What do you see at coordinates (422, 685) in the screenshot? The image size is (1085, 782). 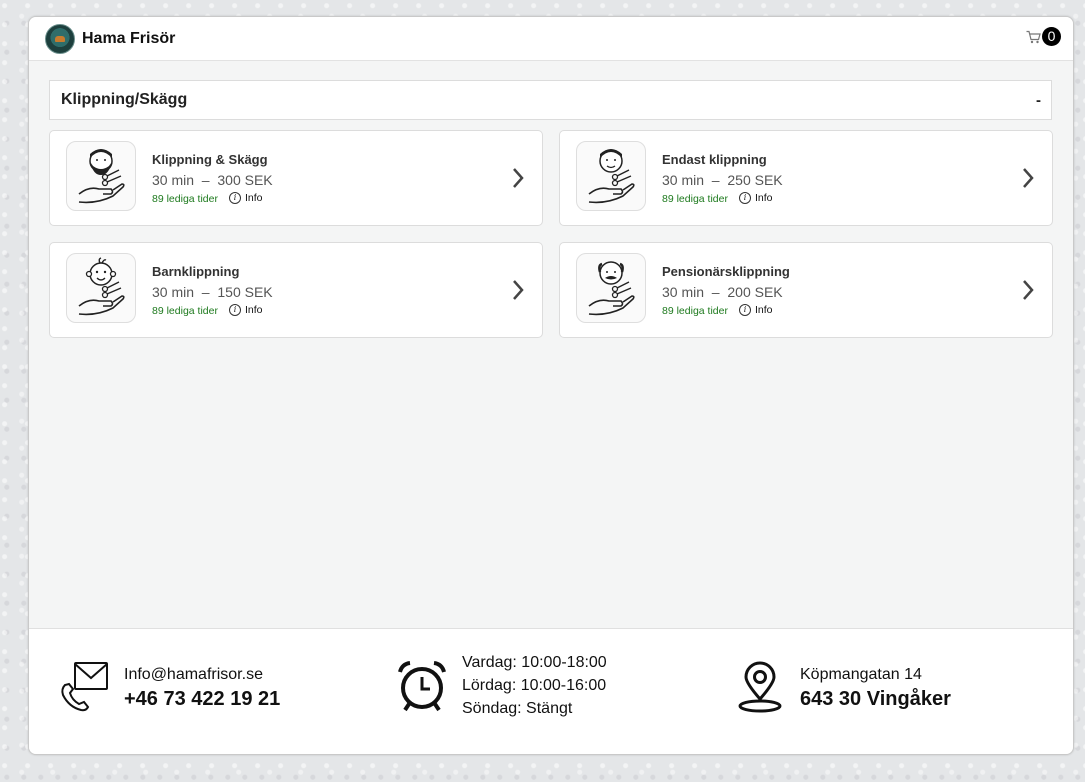 I see `alarm-clock-icon` at bounding box center [422, 685].